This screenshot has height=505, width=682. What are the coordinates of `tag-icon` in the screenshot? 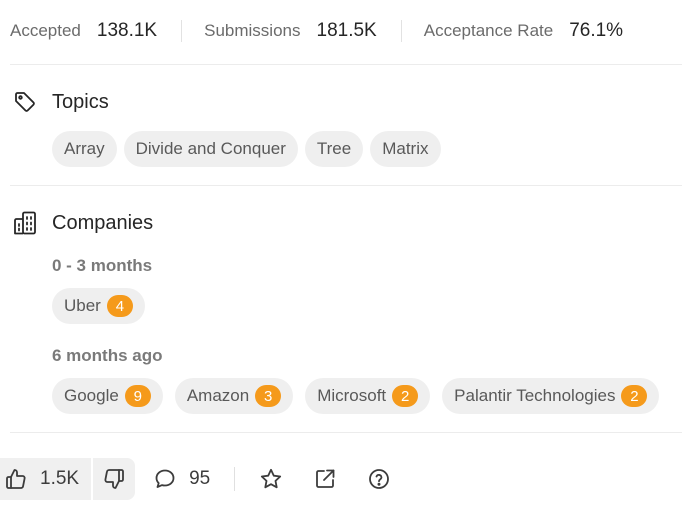 It's located at (25, 102).